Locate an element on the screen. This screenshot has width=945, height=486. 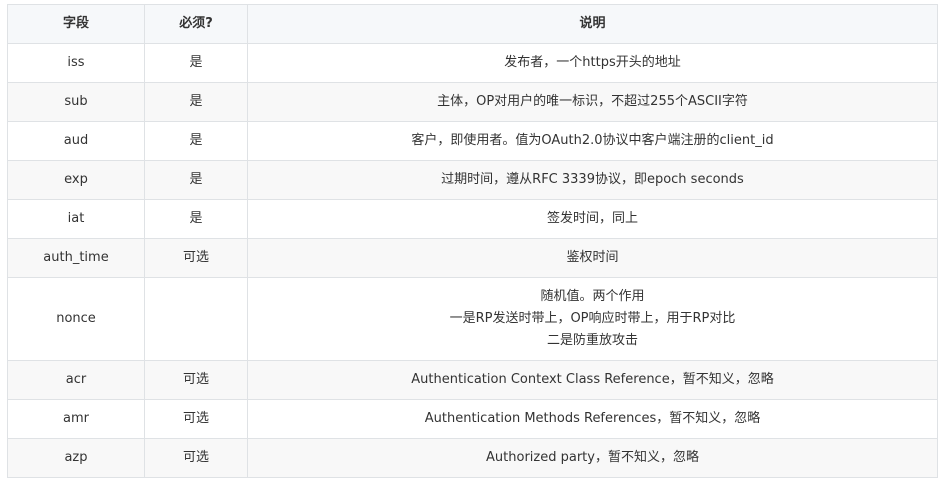
cell-description: 签发时间，同上 is located at coordinates (592, 219).